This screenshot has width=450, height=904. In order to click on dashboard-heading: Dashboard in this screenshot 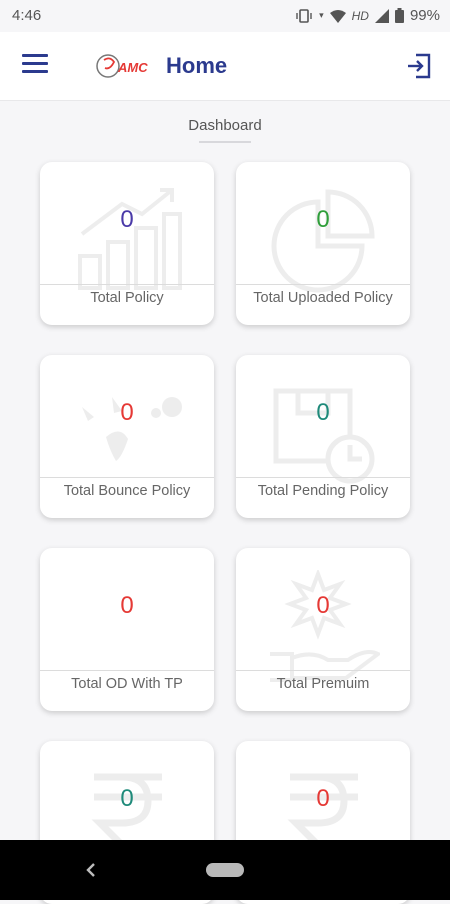, I will do `click(225, 125)`.